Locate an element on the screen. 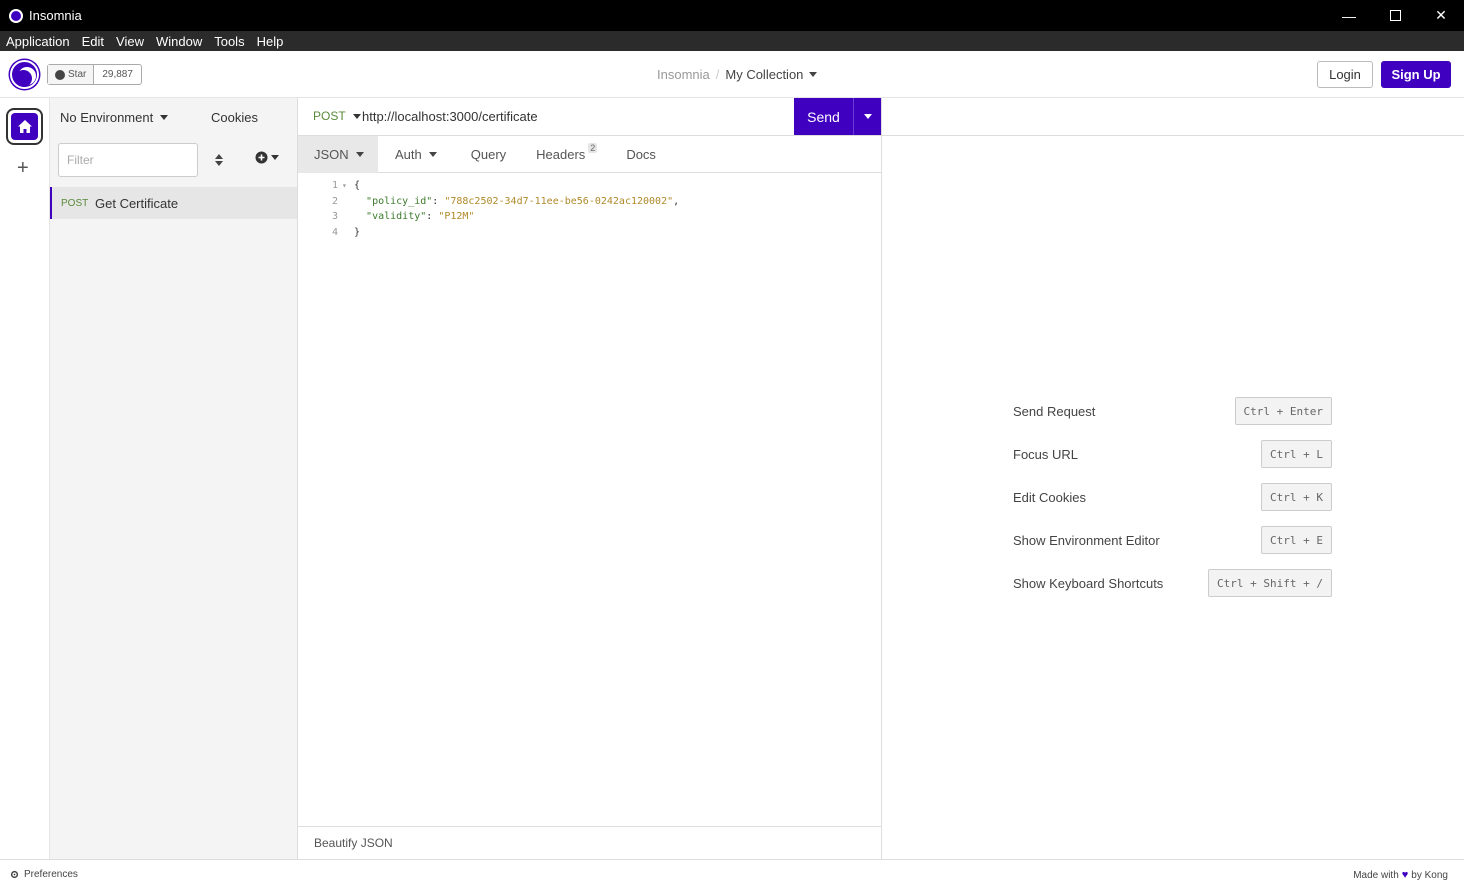 Image resolution: width=1464 pixels, height=889 pixels. json-key: "validity" is located at coordinates (396, 217).